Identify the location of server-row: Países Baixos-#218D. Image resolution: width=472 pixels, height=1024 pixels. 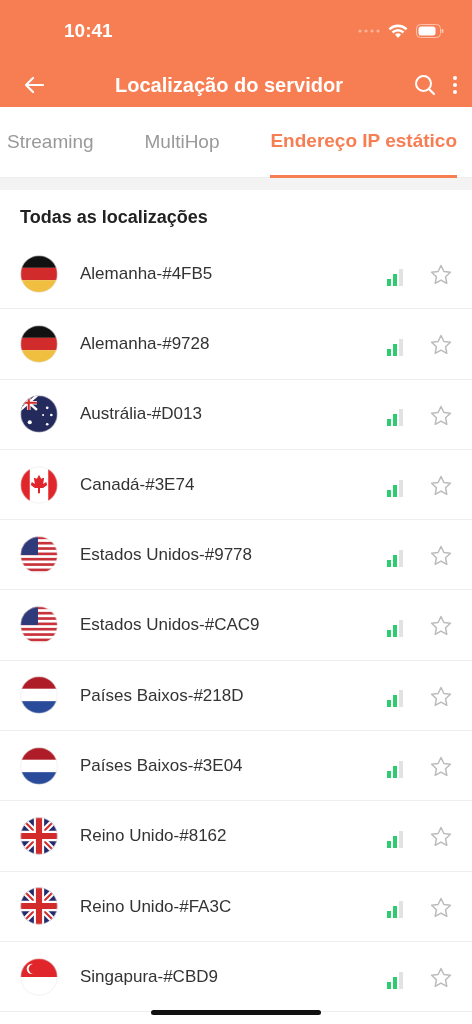
(236, 696).